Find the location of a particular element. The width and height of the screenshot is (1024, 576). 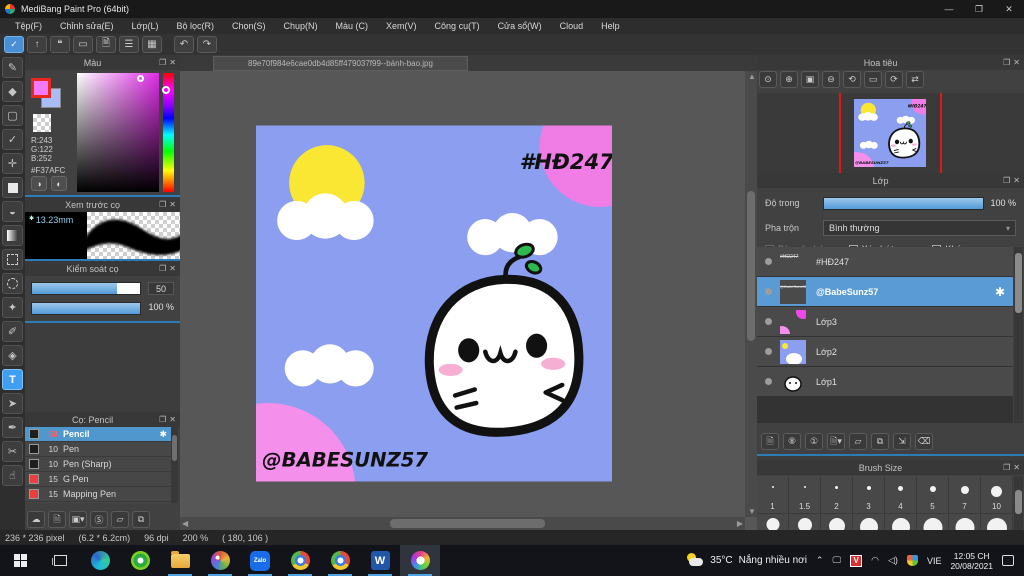

zalo-taskbar-button: Zalo is located at coordinates (260, 560).